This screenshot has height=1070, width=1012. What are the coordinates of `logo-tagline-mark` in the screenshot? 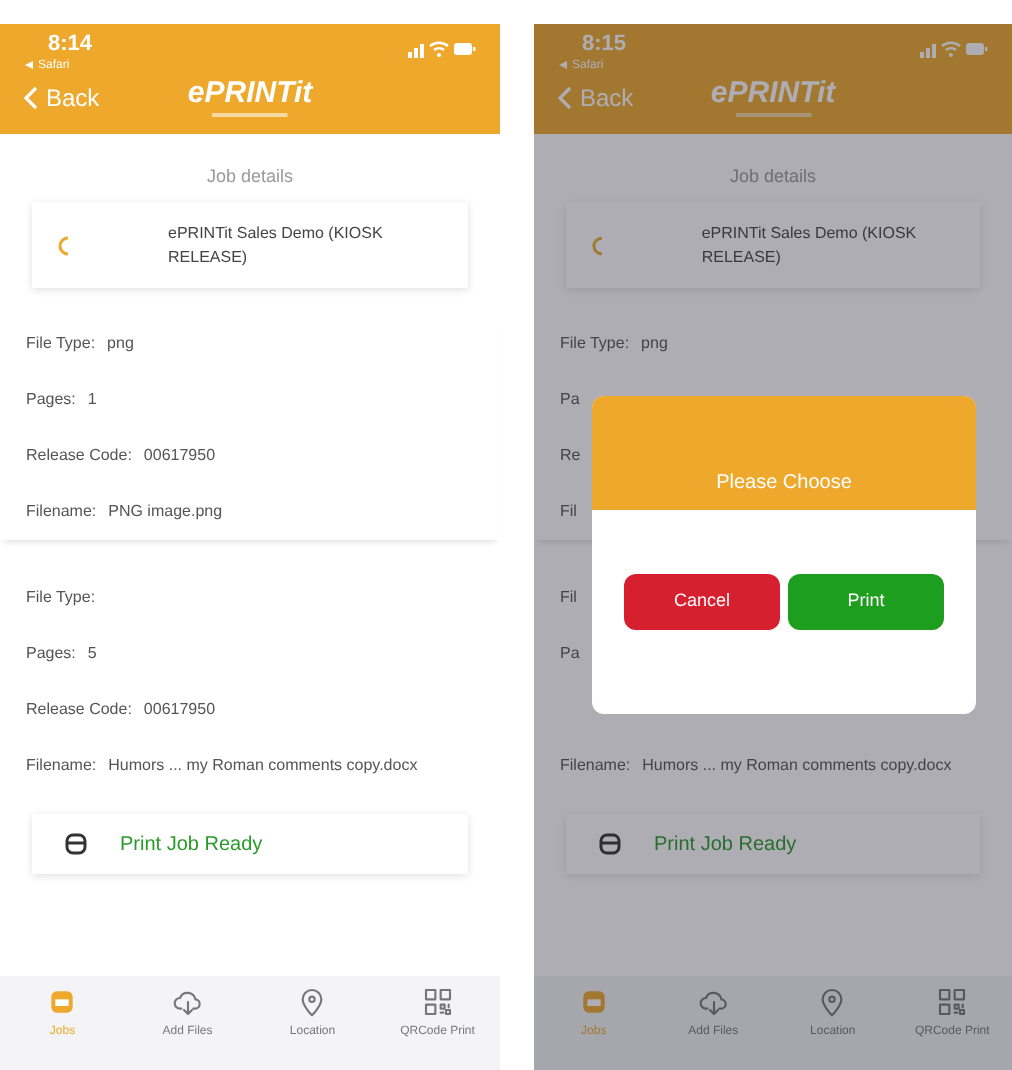 It's located at (250, 114).